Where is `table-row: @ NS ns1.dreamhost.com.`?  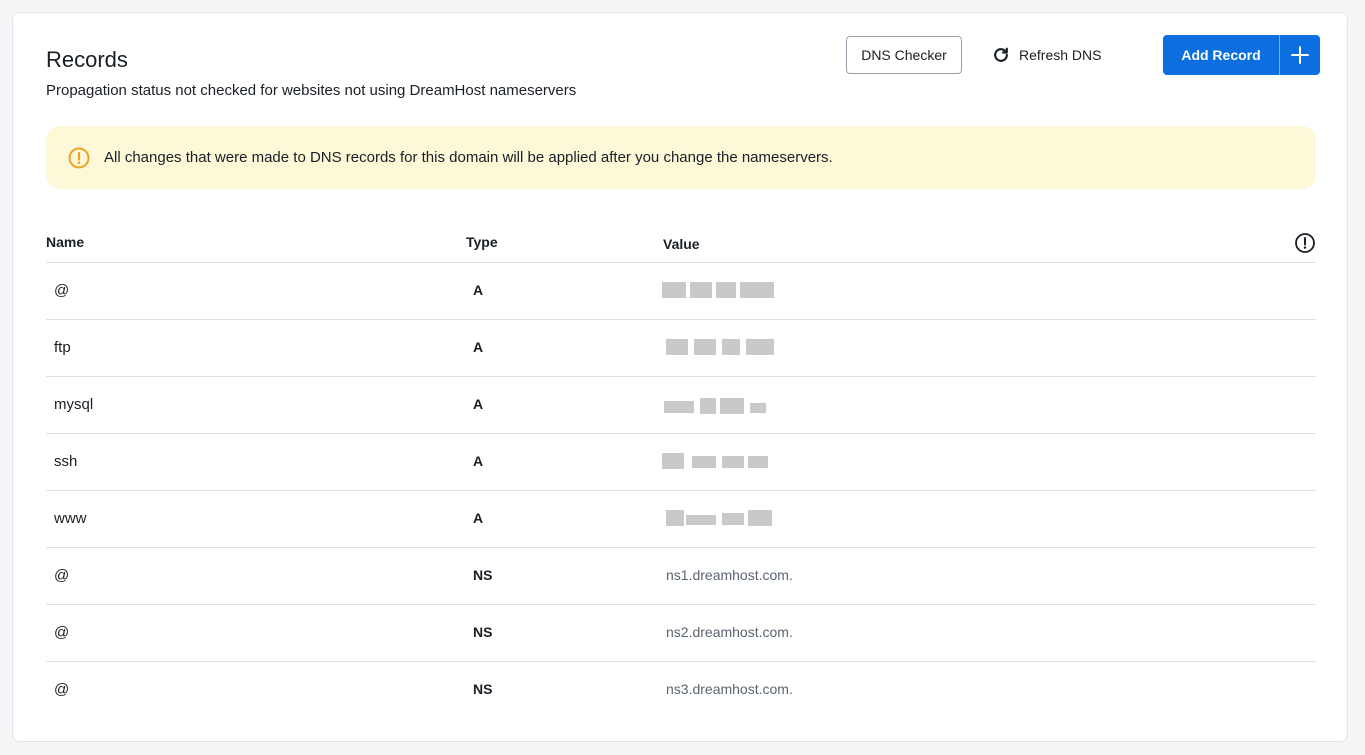
table-row: @ NS ns1.dreamhost.com. is located at coordinates (681, 576).